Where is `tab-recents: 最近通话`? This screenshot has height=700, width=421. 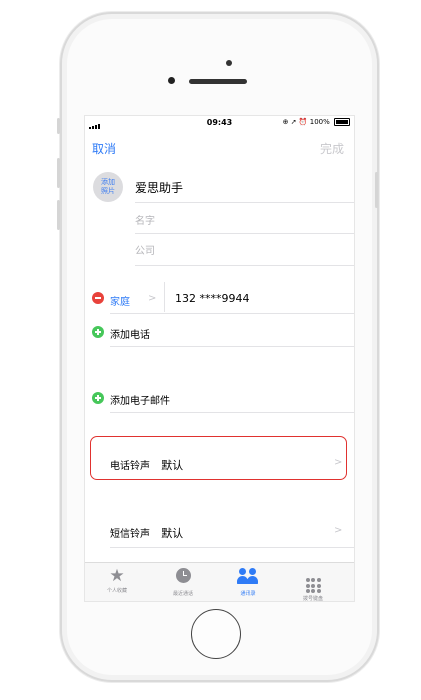 tab-recents: 最近通话 is located at coordinates (183, 582).